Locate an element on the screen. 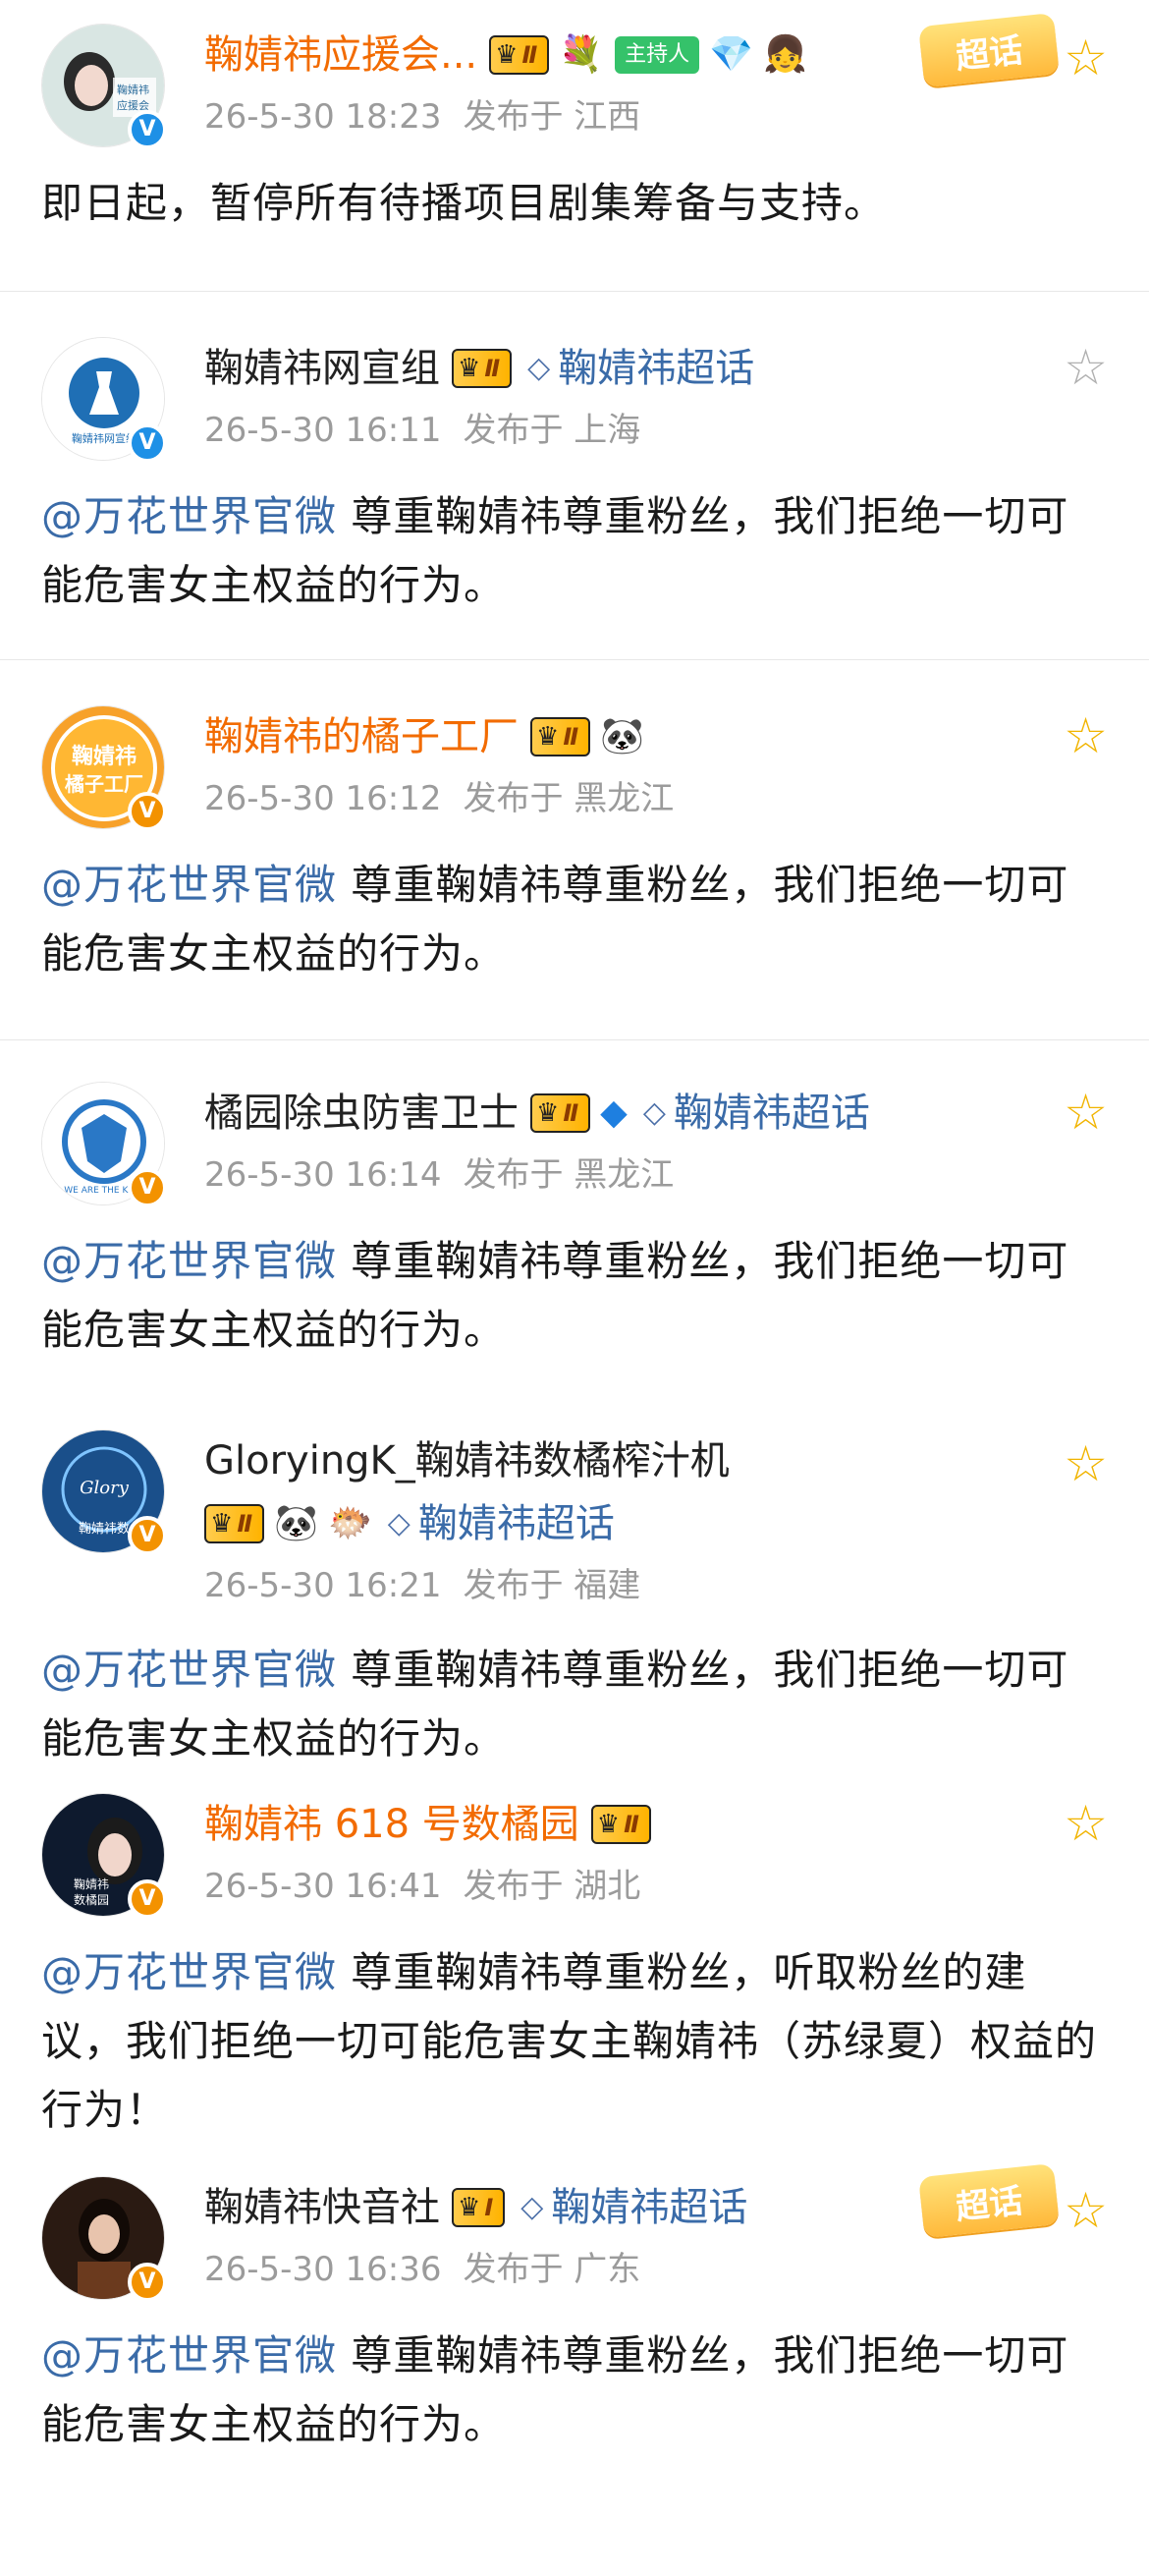  avatar: 鞠婧祎 应援会 V is located at coordinates (104, 86).